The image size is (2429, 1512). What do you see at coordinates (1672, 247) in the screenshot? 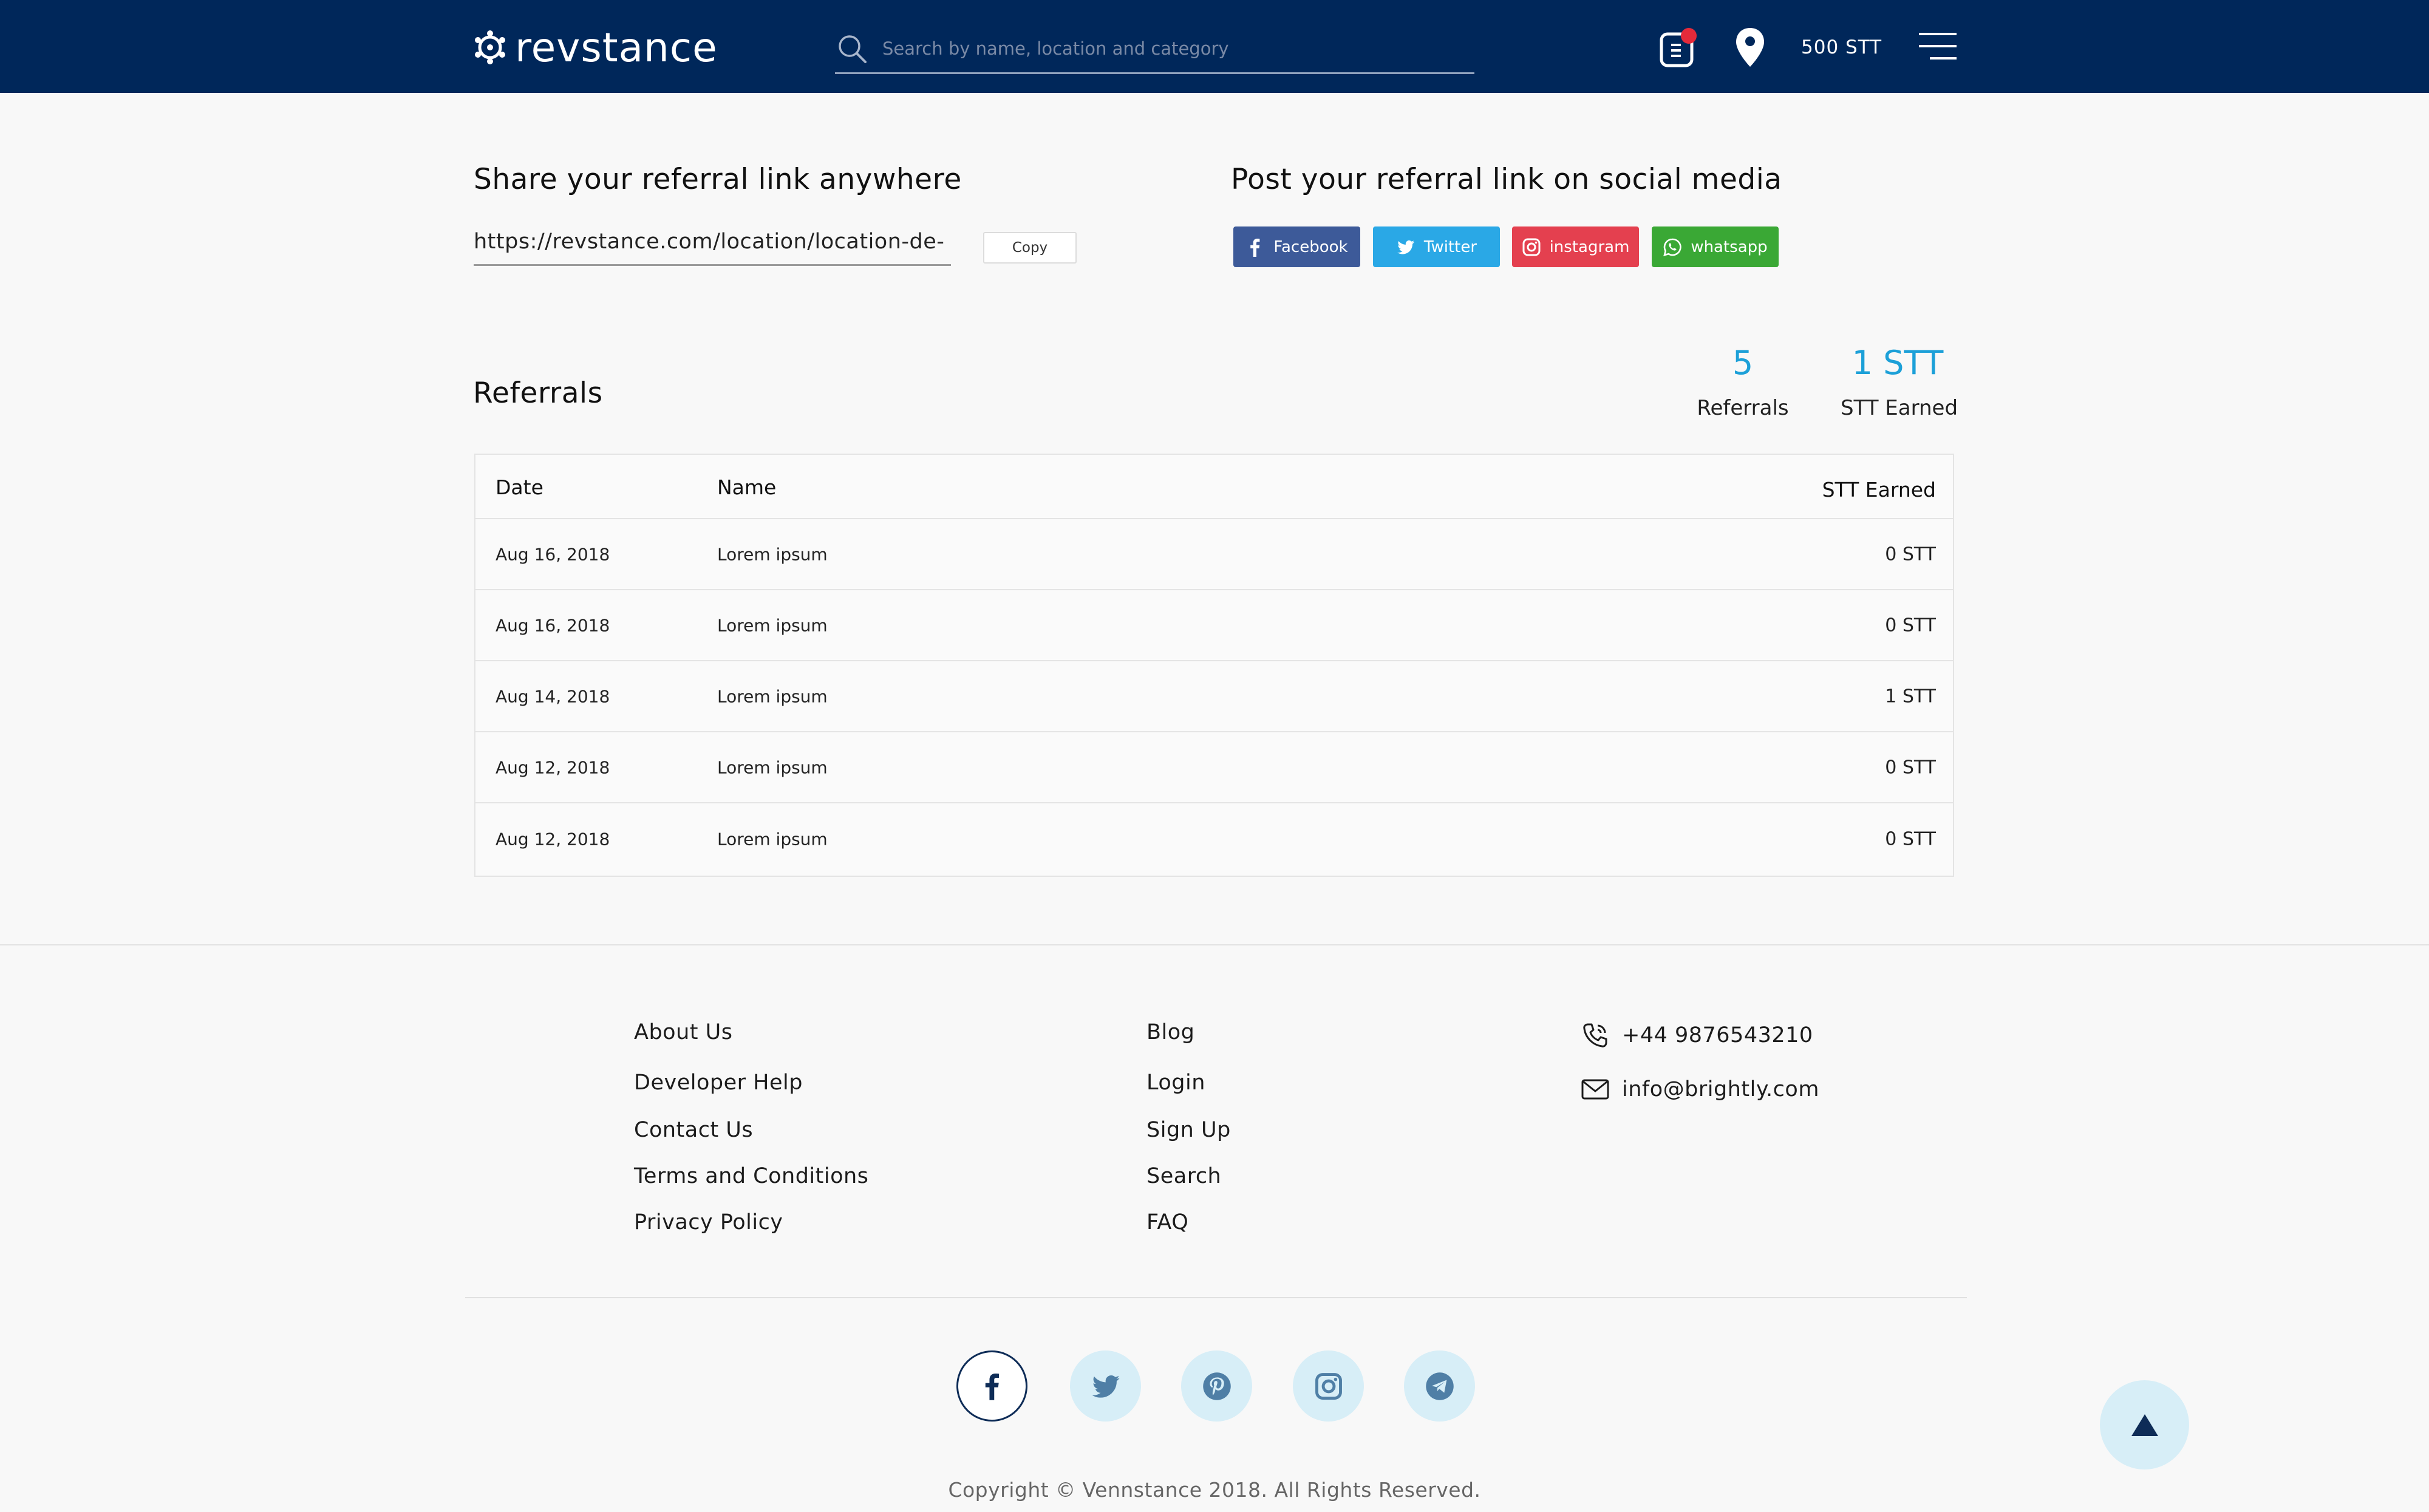
I see `whatsapp-icon` at bounding box center [1672, 247].